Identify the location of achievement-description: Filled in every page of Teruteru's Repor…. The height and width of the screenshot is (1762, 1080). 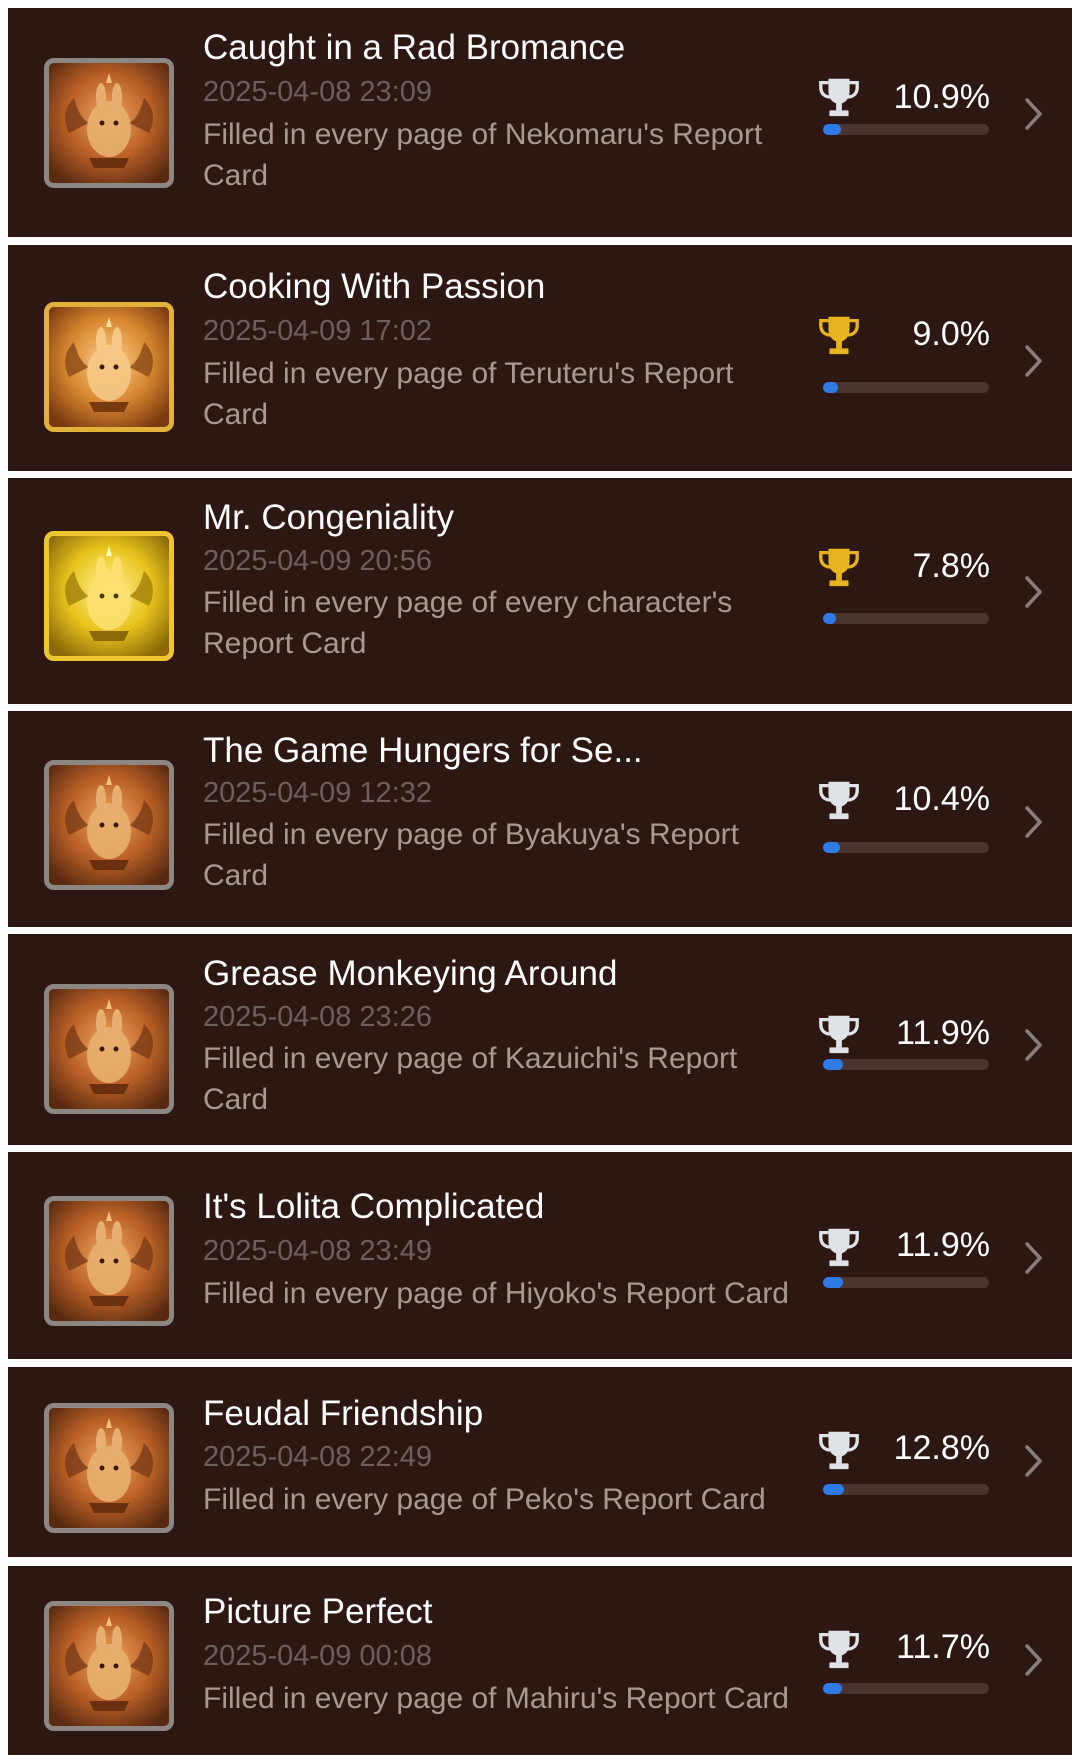
(468, 394).